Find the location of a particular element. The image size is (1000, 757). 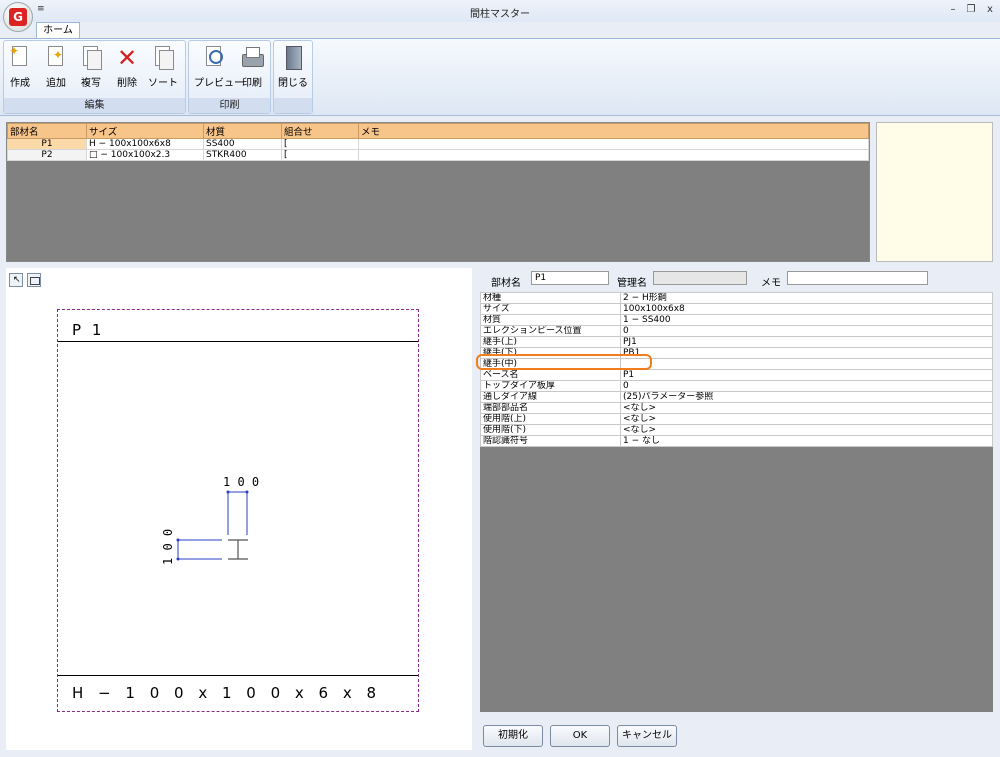

cancel-button: キャンセル is located at coordinates (647, 736).